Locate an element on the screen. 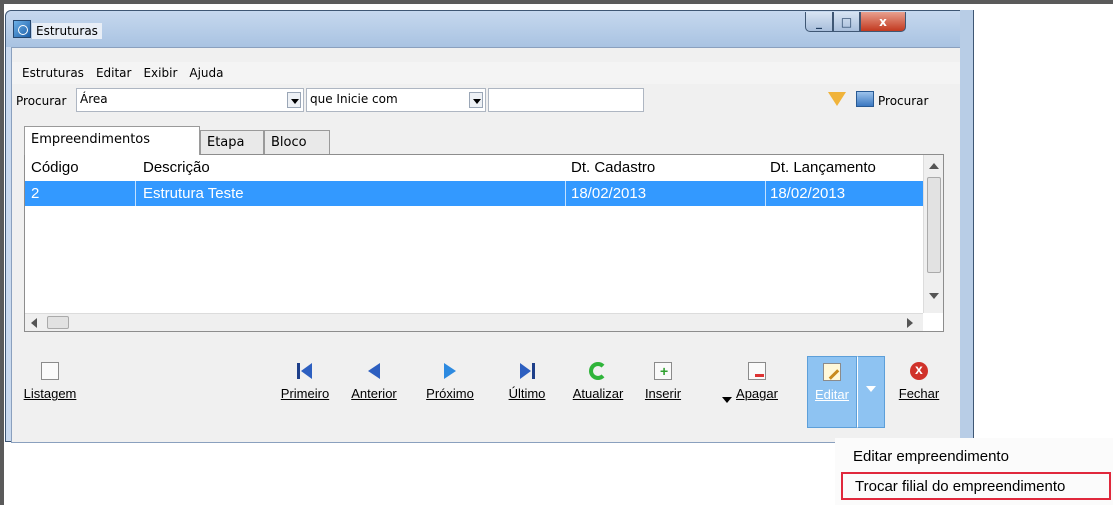  editar-content: Editar is located at coordinates (832, 394).